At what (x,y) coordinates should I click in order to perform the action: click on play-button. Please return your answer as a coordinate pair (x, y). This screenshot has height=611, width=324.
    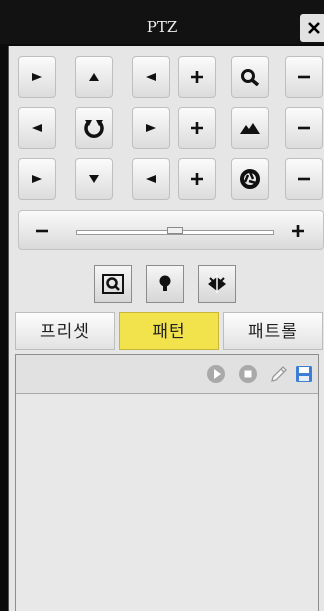
    Looking at the image, I should click on (216, 374).